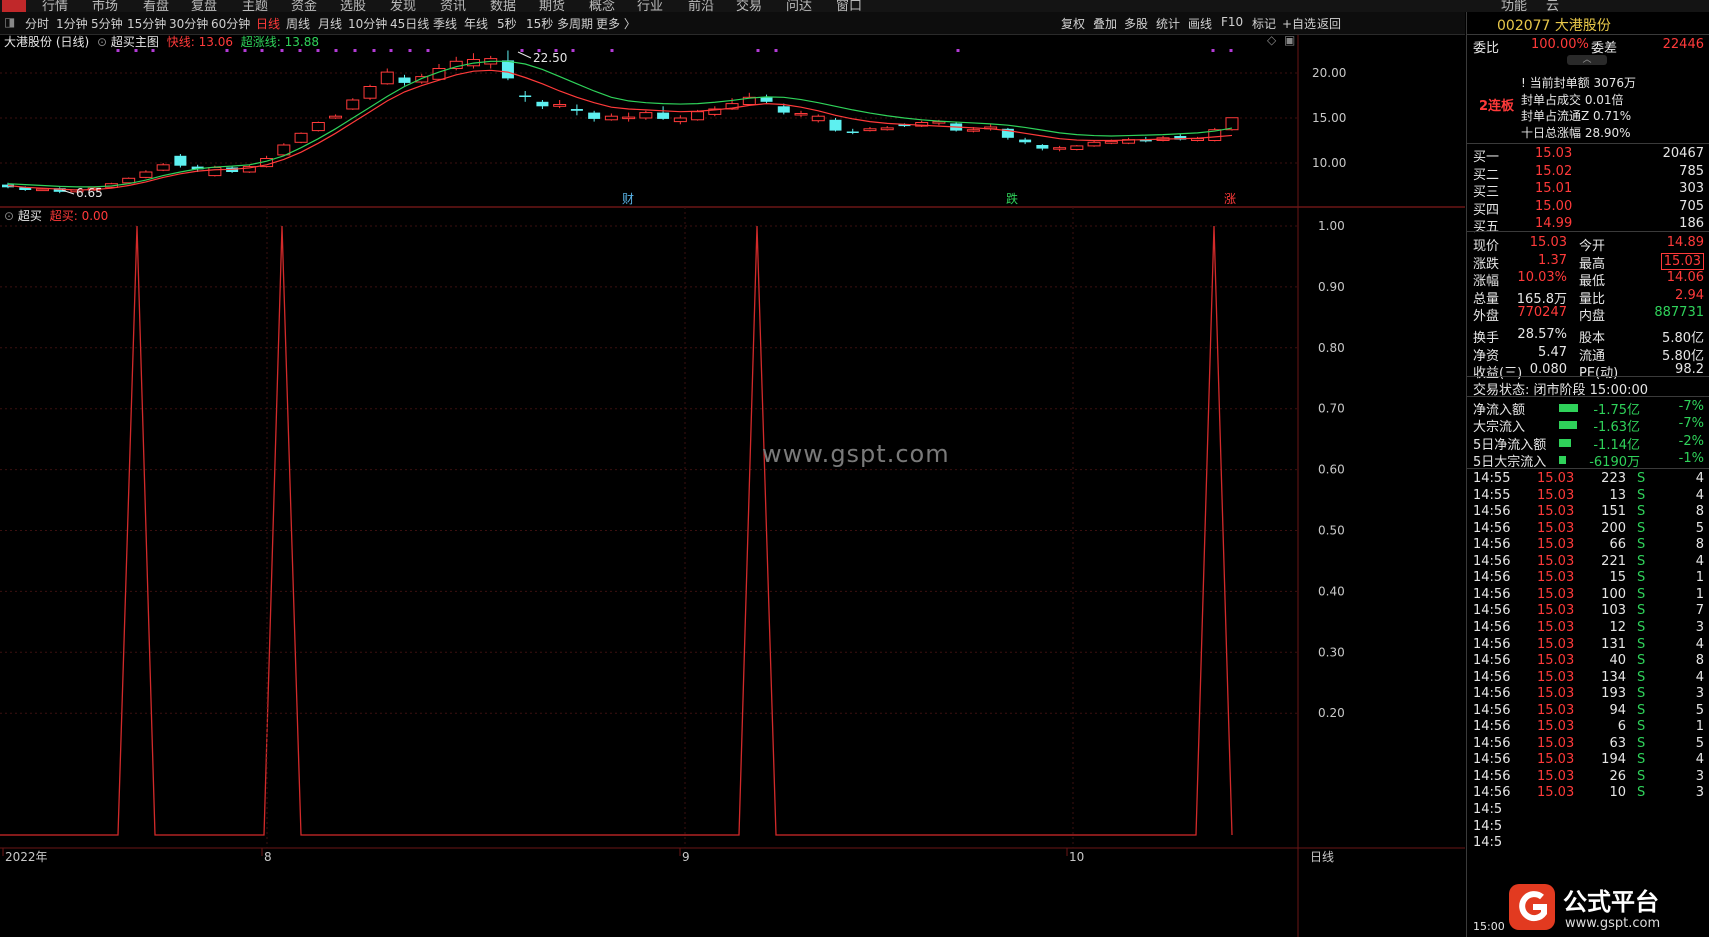  Describe the element at coordinates (1264, 23) in the screenshot. I see `toolbar-button: 标记` at that location.